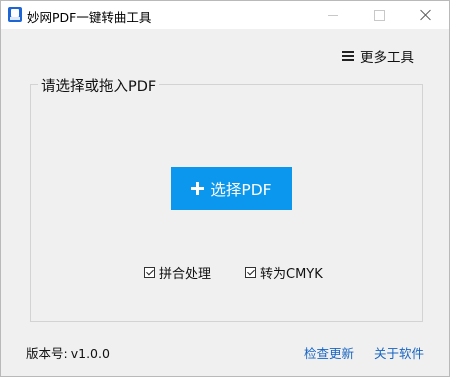 The image size is (450, 377). Describe the element at coordinates (15, 14) in the screenshot. I see `app-icon` at that location.